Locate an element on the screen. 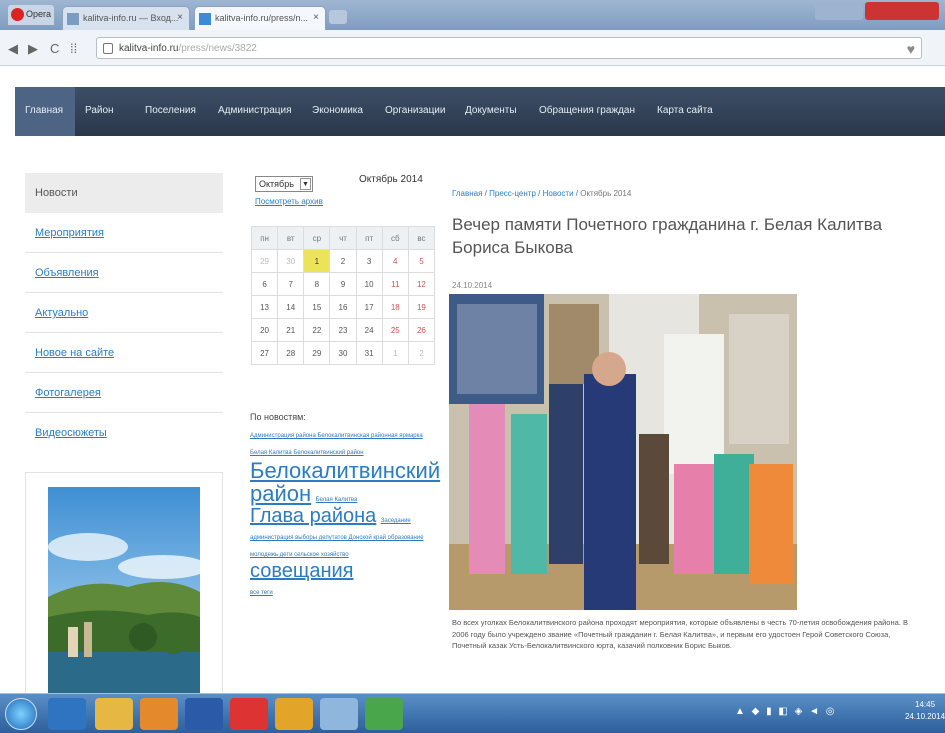 The width and height of the screenshot is (945, 733). month-select: Октябрь ▼ is located at coordinates (284, 184).